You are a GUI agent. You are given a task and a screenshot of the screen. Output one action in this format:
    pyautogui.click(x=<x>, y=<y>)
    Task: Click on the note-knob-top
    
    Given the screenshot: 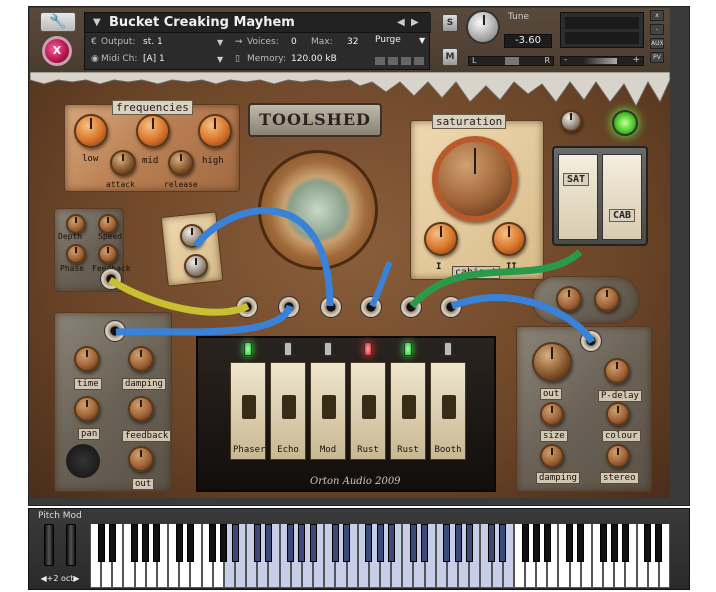 What is the action you would take?
    pyautogui.click(x=192, y=236)
    